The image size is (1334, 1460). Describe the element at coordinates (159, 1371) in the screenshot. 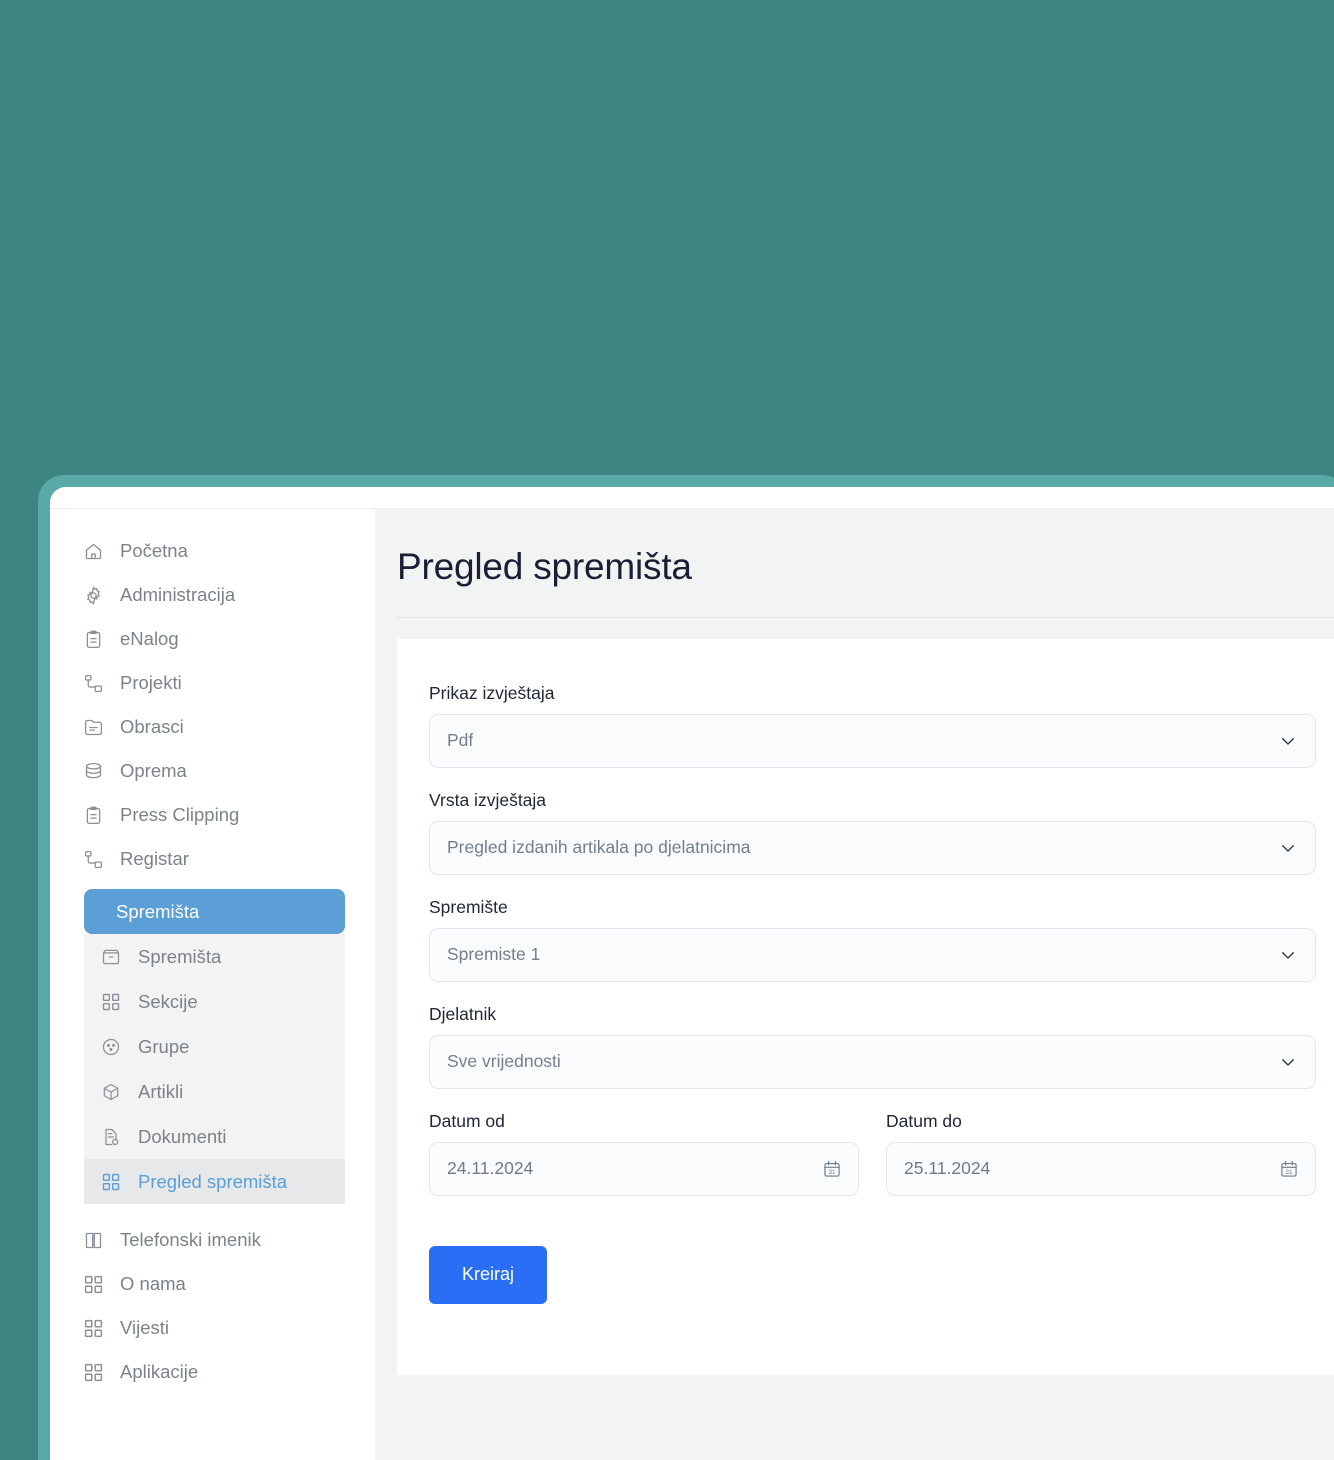

I see `sidebar-item-label: Aplikacije` at that location.